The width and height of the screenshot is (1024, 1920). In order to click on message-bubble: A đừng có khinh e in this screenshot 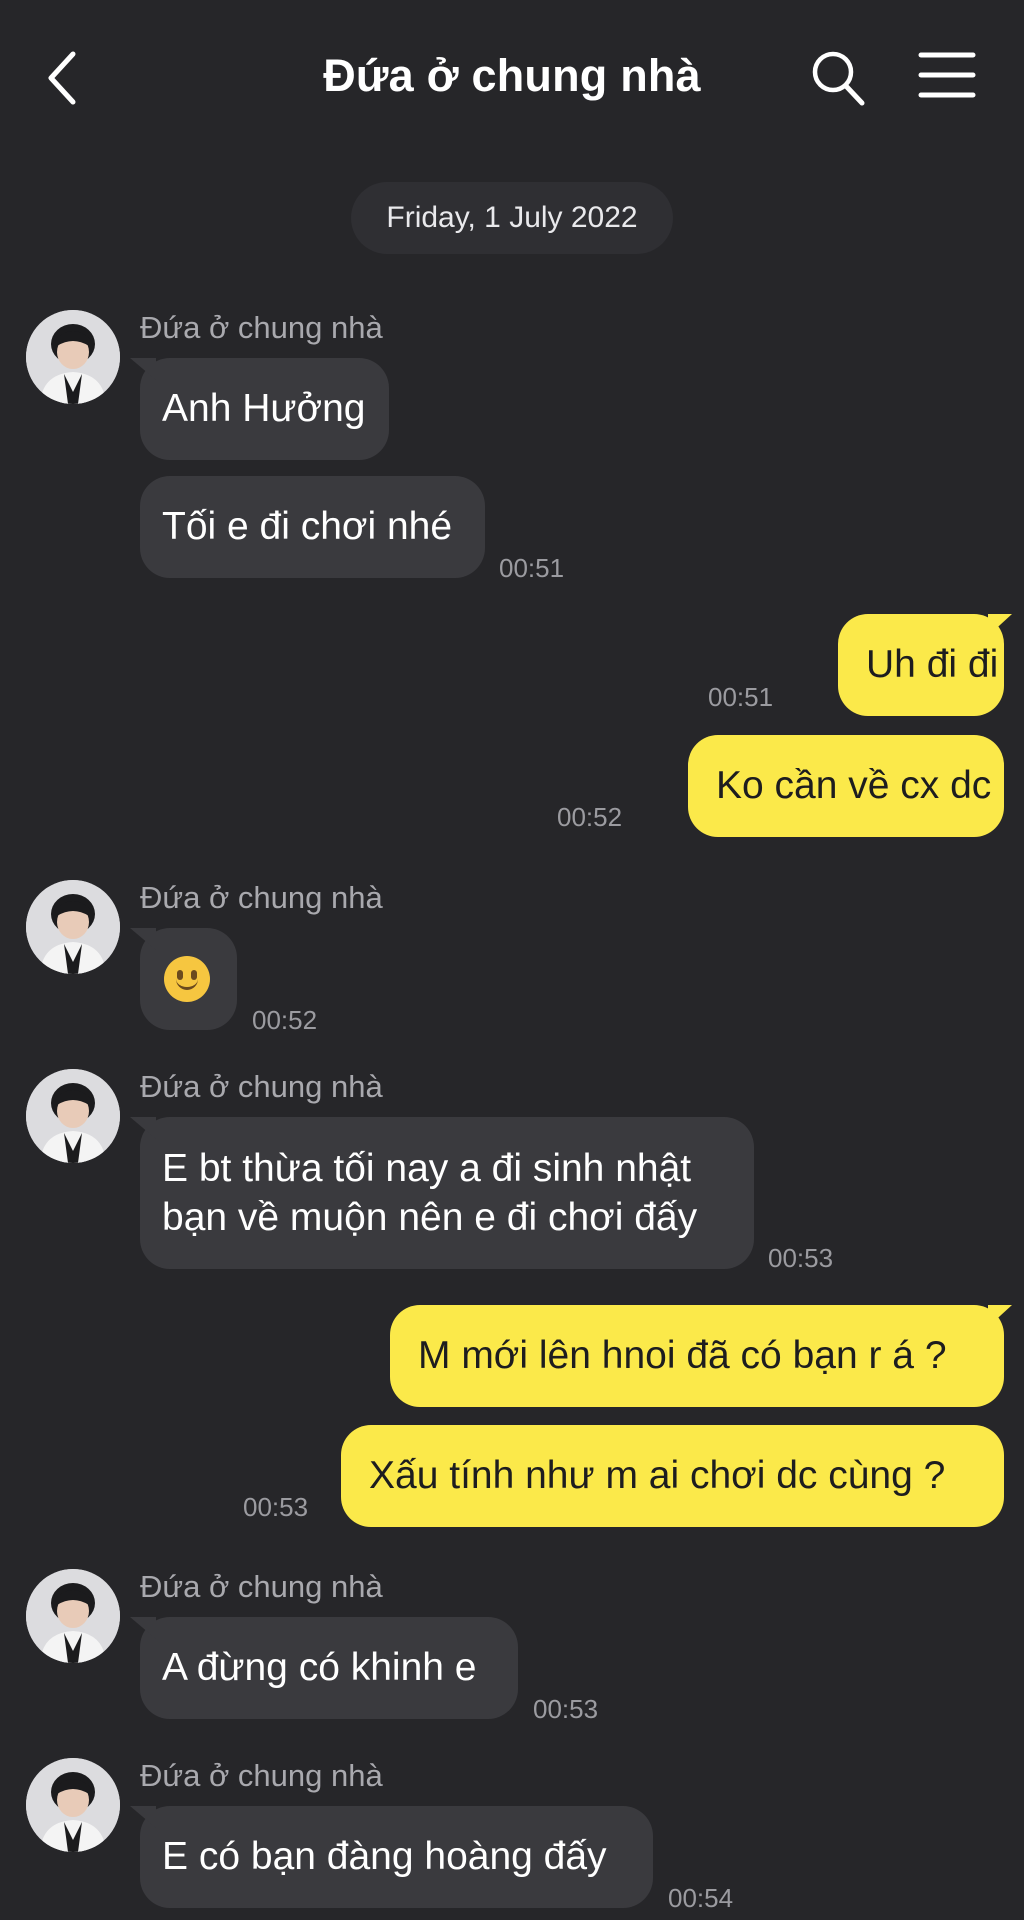, I will do `click(329, 1668)`.